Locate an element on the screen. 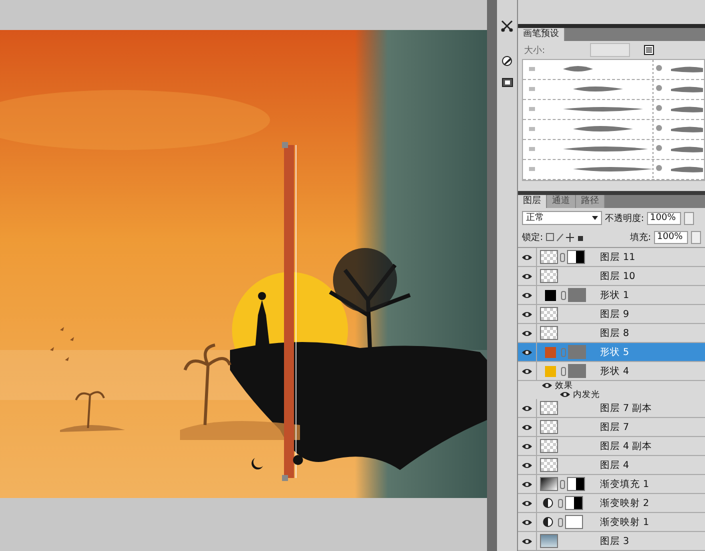 The width and height of the screenshot is (705, 551). layer-name: 图层 10 is located at coordinates (617, 276).